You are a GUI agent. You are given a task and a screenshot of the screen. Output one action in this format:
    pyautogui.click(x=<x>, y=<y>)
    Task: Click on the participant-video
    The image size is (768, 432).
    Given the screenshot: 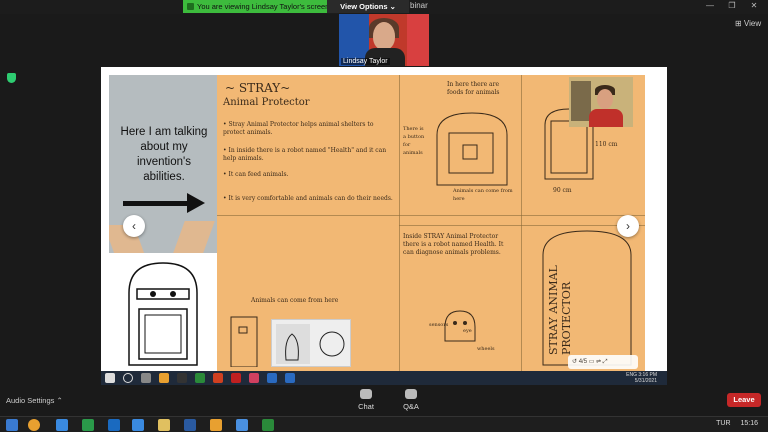 What is the action you would take?
    pyautogui.click(x=601, y=102)
    